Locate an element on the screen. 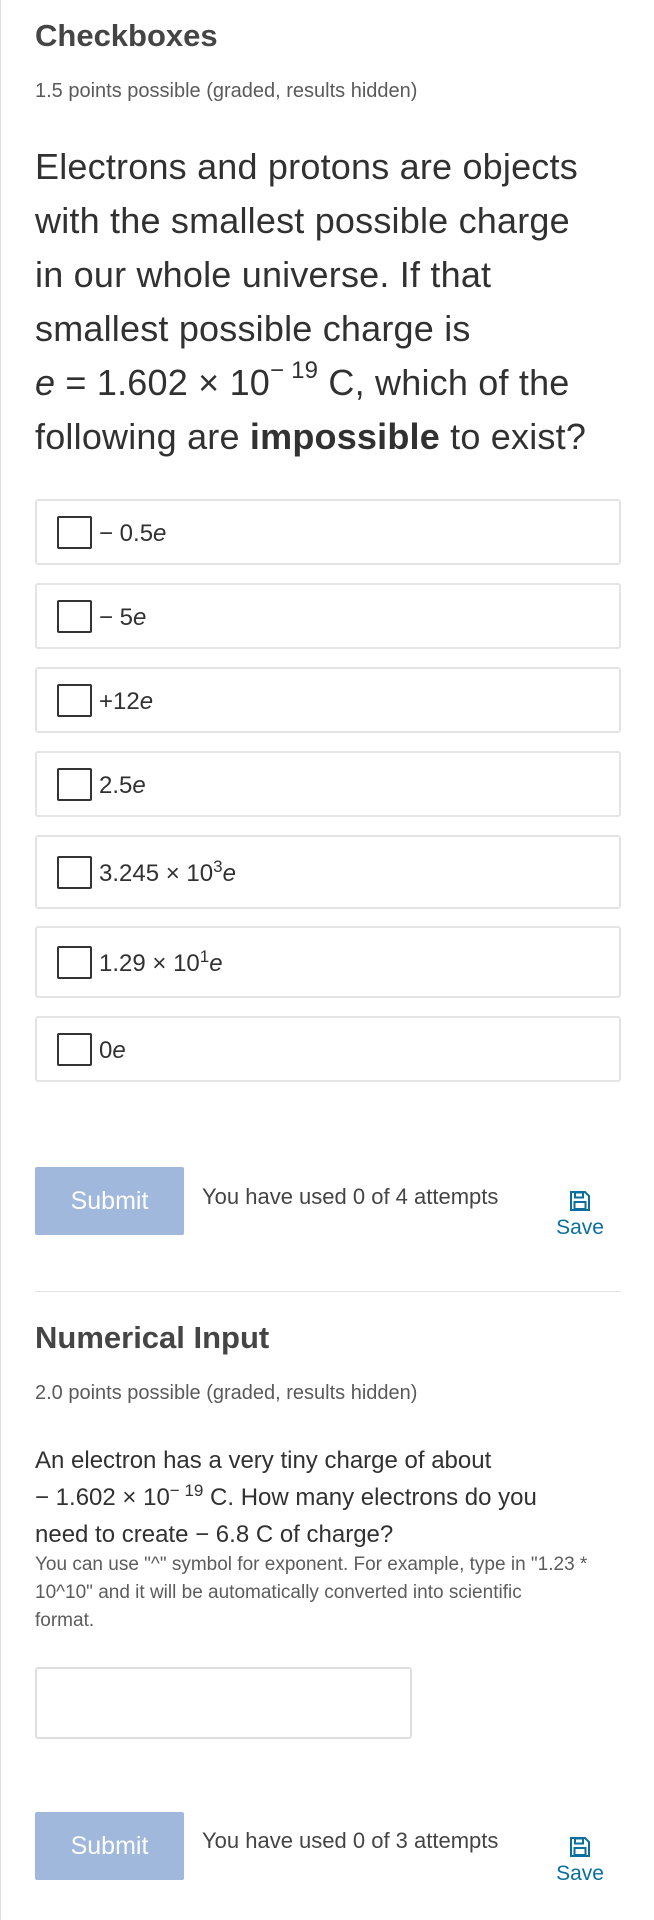 The width and height of the screenshot is (654, 1920). answer-input is located at coordinates (223, 1703).